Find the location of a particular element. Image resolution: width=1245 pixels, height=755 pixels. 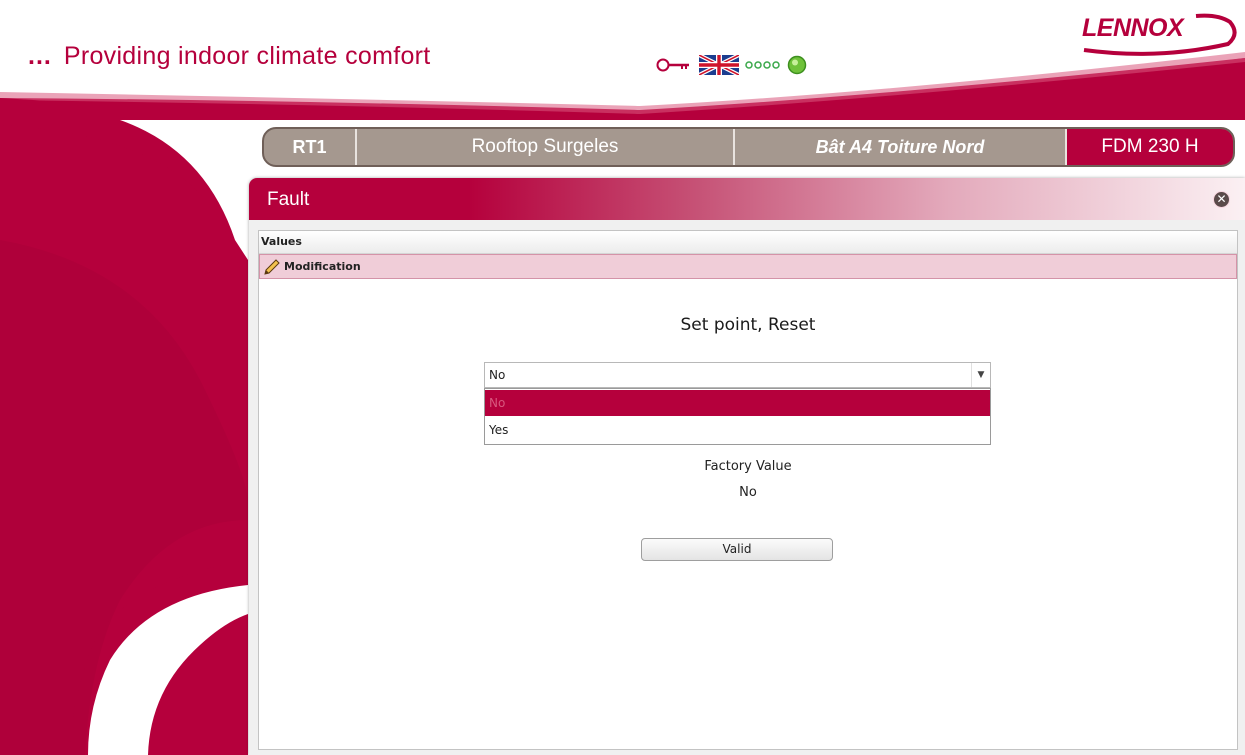

tagline-text: Providing indoor climate comfort is located at coordinates (247, 56).